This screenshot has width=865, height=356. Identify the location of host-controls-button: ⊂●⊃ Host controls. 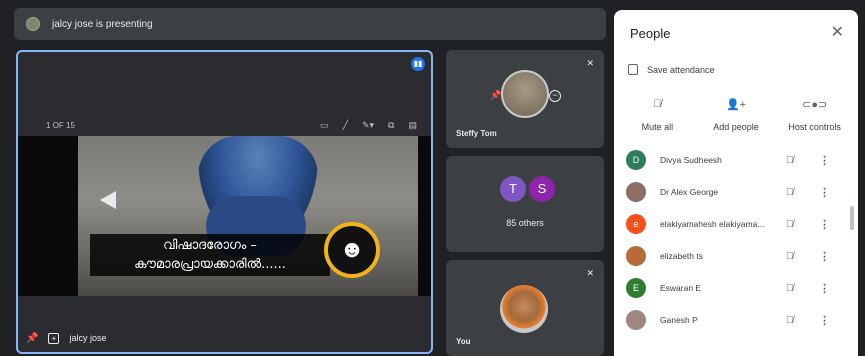
(814, 115).